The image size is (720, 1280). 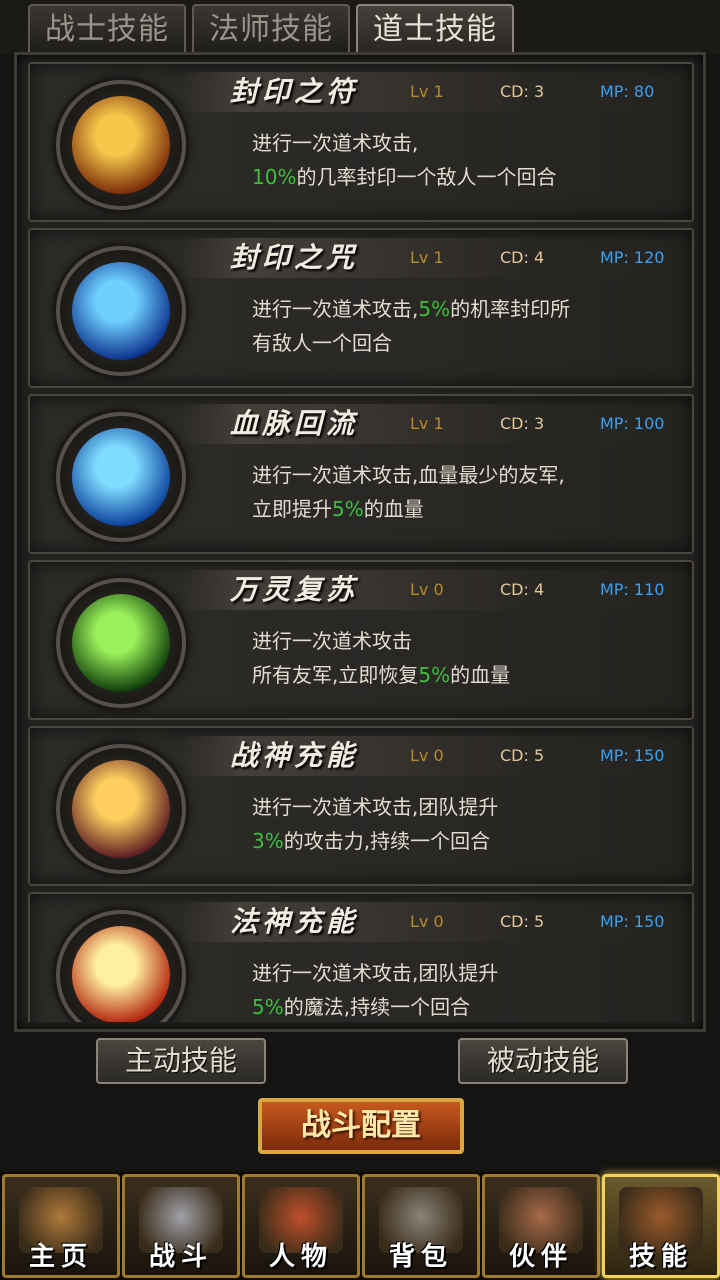 I want to click on skill-class-tabs: 战士技能 法师技能 道士技能, so click(x=360, y=27).